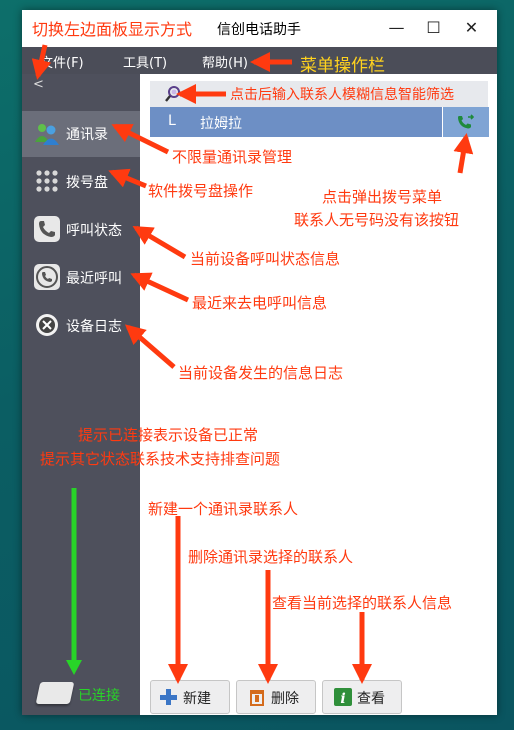 The image size is (514, 730). What do you see at coordinates (265, 259) in the screenshot?
I see `annotation-call-status: 当前设备呼叫状态信息` at bounding box center [265, 259].